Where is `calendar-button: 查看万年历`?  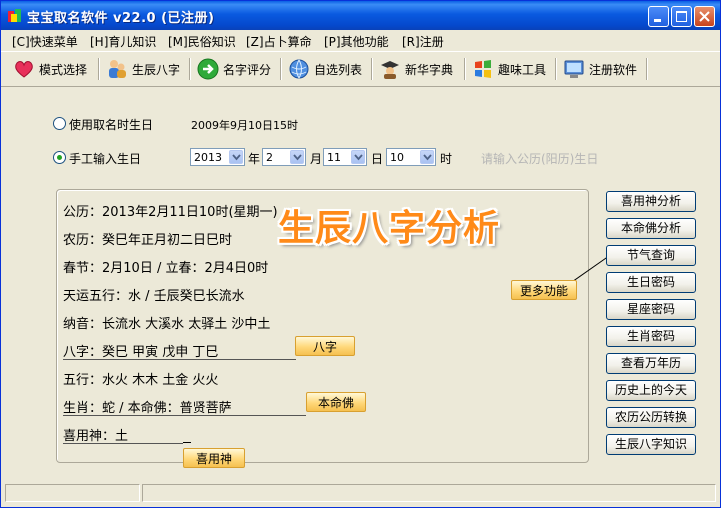 calendar-button: 查看万年历 is located at coordinates (651, 363).